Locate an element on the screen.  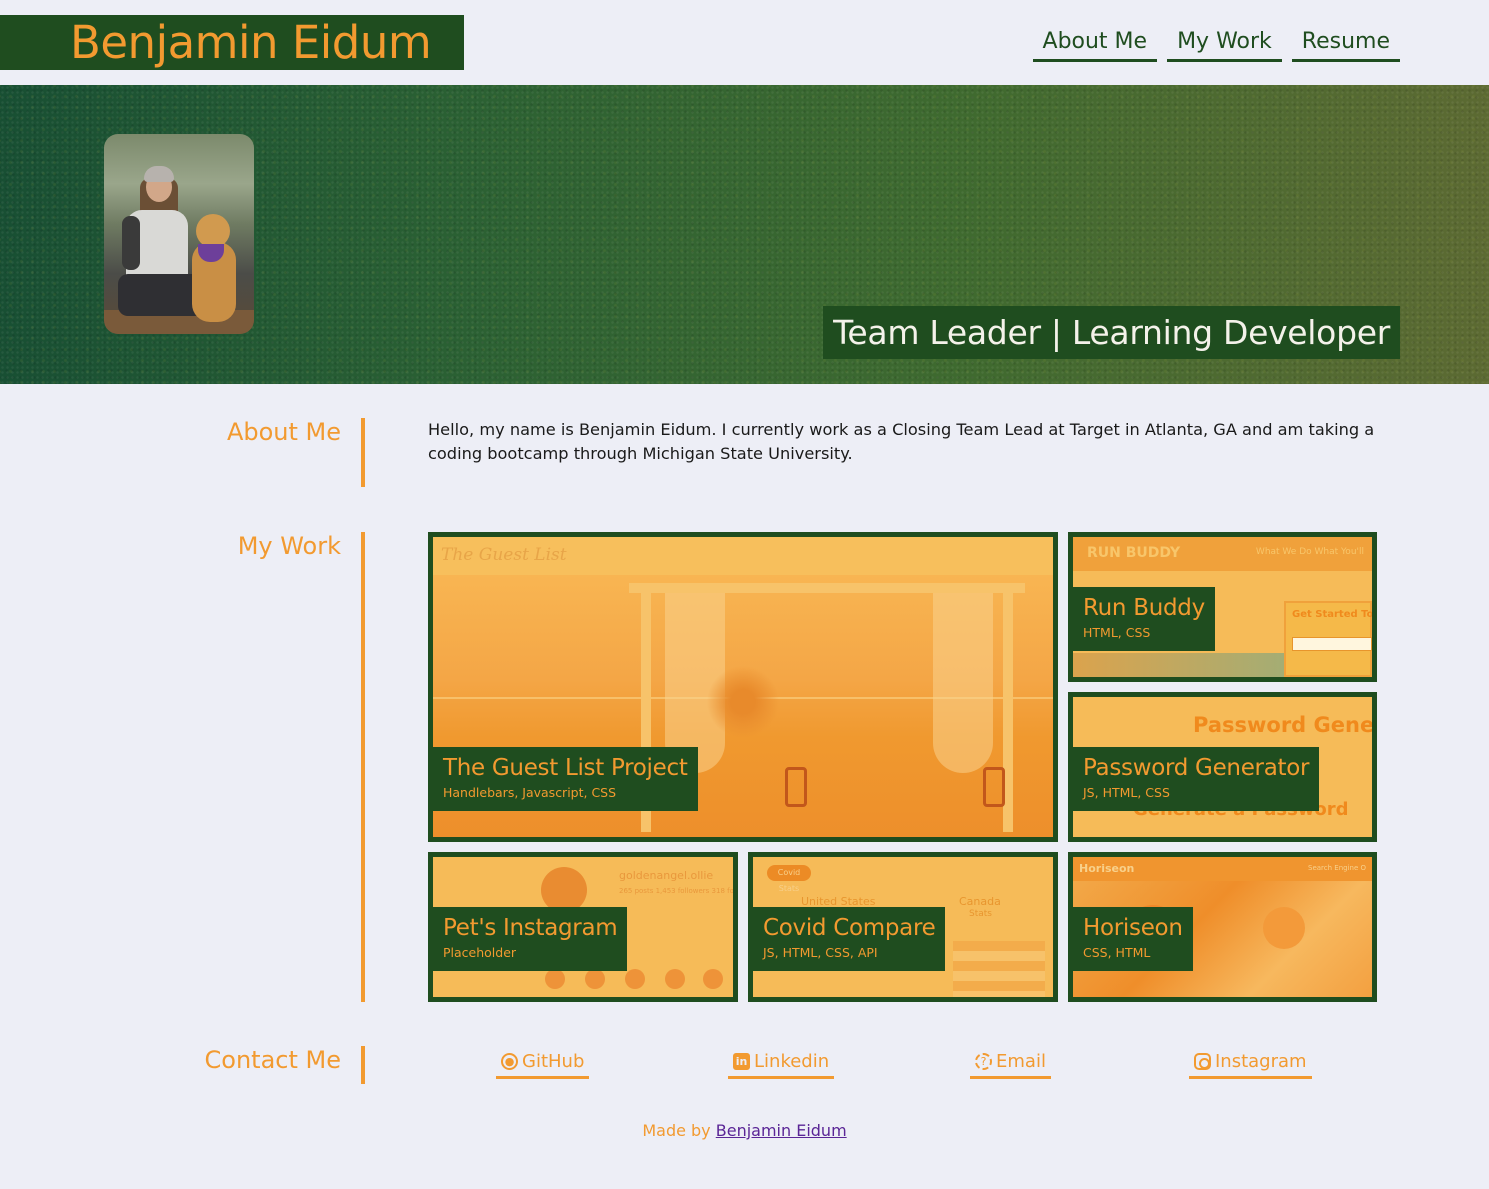
nav-resume: Resume is located at coordinates (1345, 45).